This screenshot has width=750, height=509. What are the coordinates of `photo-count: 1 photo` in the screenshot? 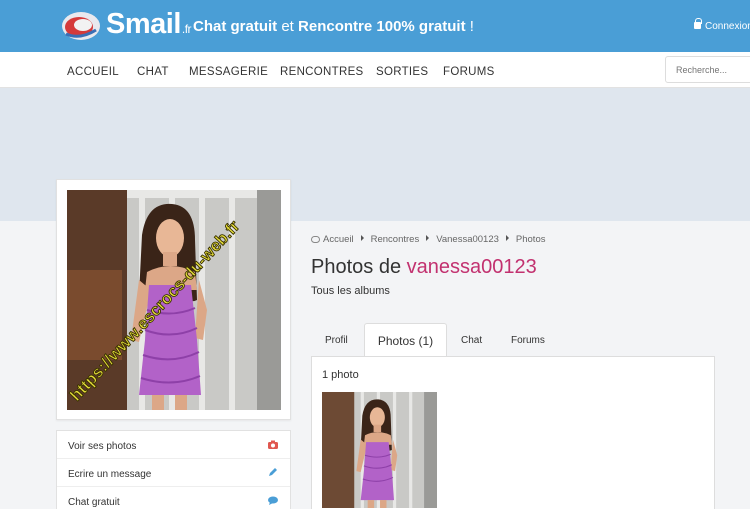 It's located at (340, 375).